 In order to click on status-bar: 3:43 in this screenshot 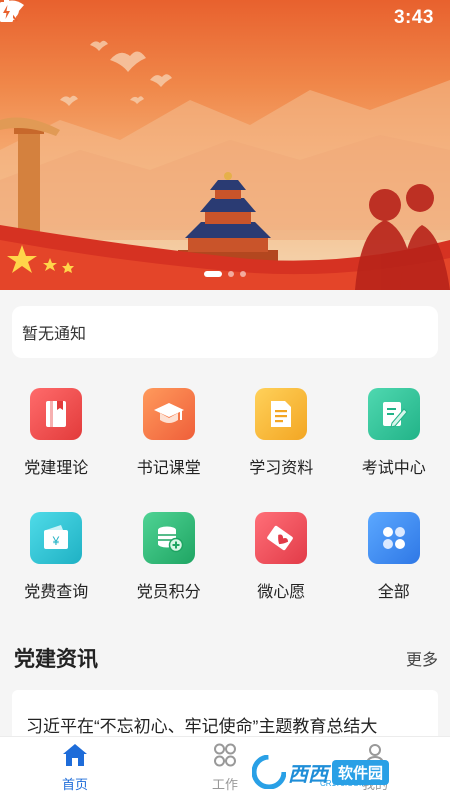, I will do `click(225, 18)`.